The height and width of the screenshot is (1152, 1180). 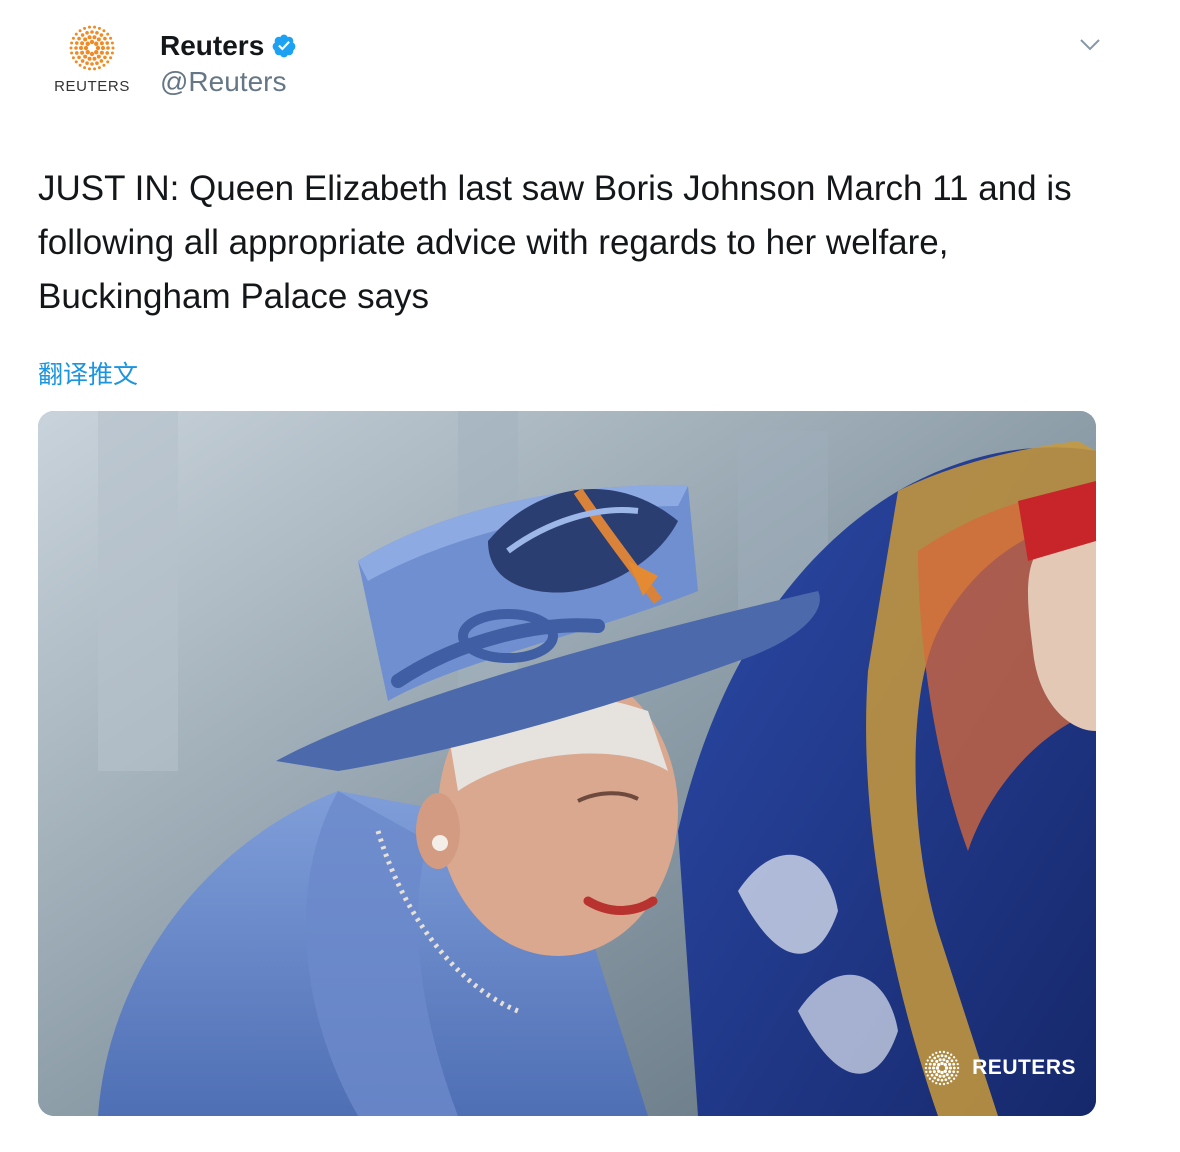 What do you see at coordinates (1090, 45) in the screenshot?
I see `chevron-down-icon` at bounding box center [1090, 45].